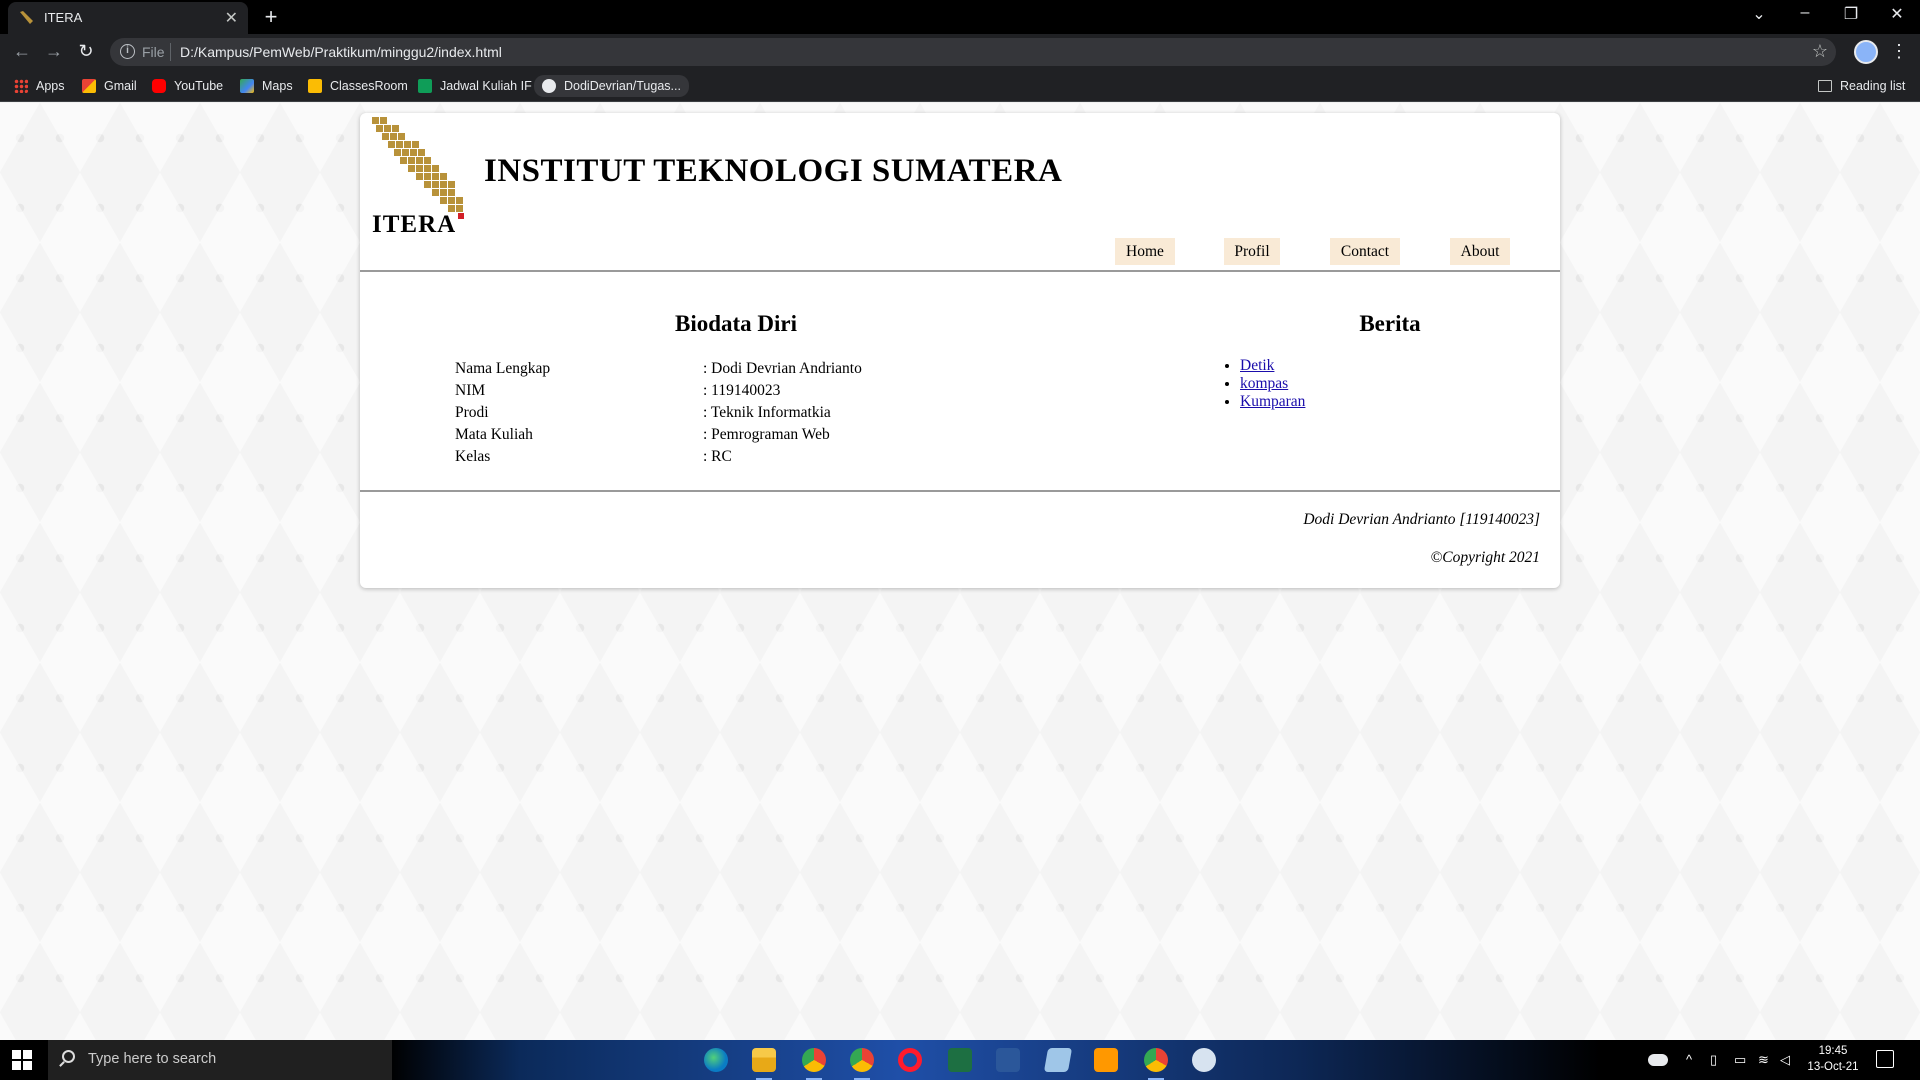 This screenshot has width=1920, height=1080. What do you see at coordinates (22, 1060) in the screenshot?
I see `windows-start-icon` at bounding box center [22, 1060].